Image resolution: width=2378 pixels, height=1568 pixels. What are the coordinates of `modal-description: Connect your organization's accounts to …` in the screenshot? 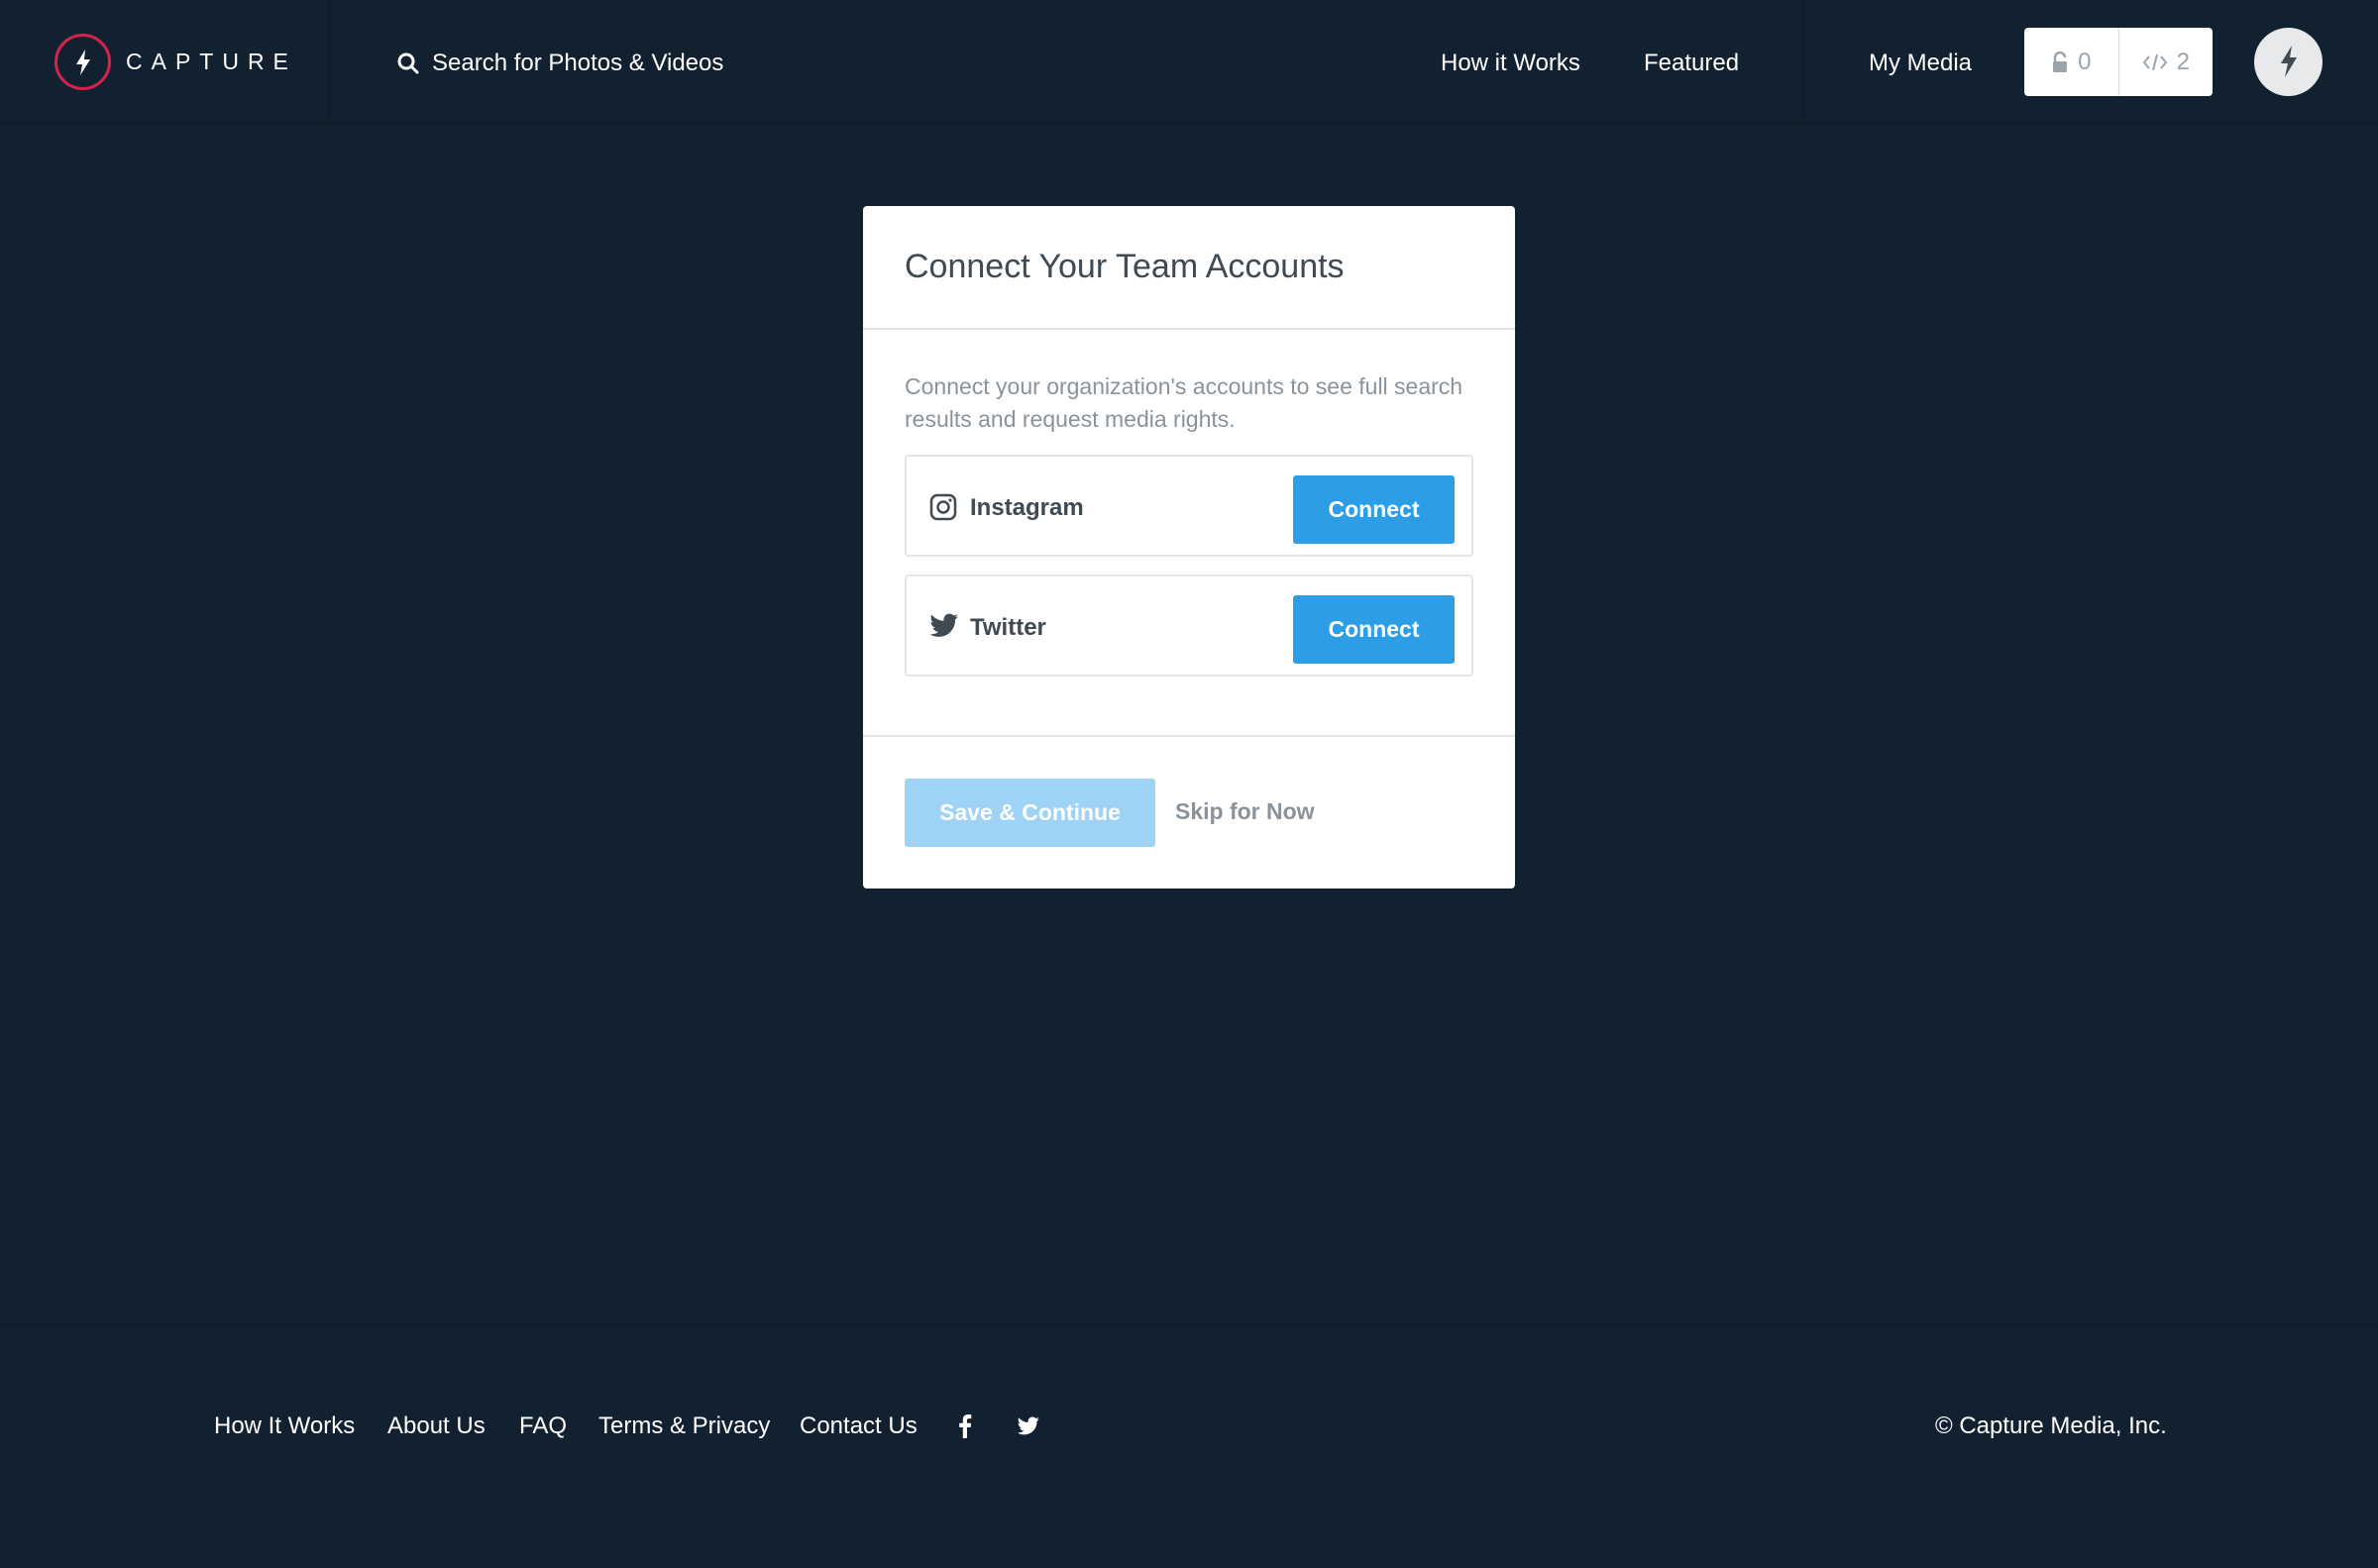 It's located at (1184, 403).